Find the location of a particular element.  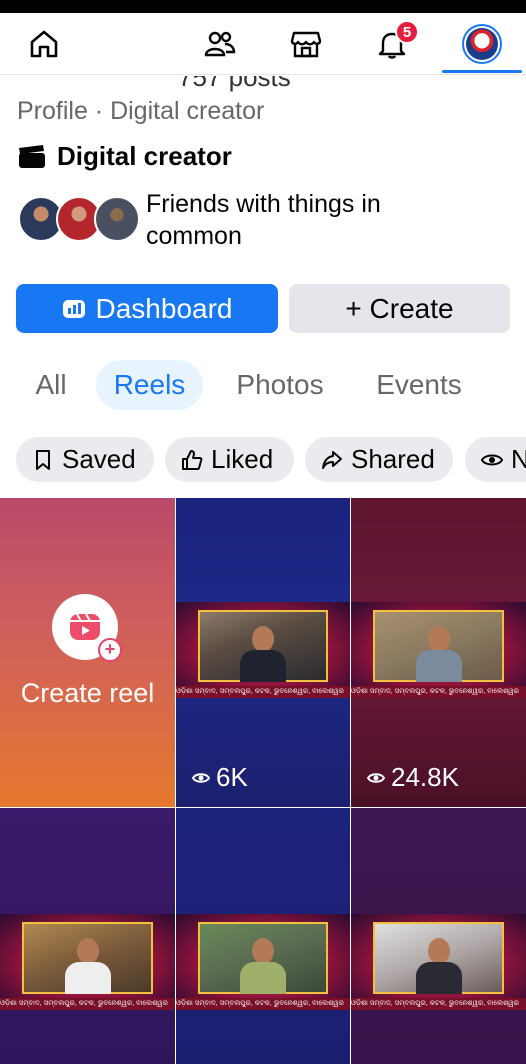

reel-create-icon: + is located at coordinates (87, 628).